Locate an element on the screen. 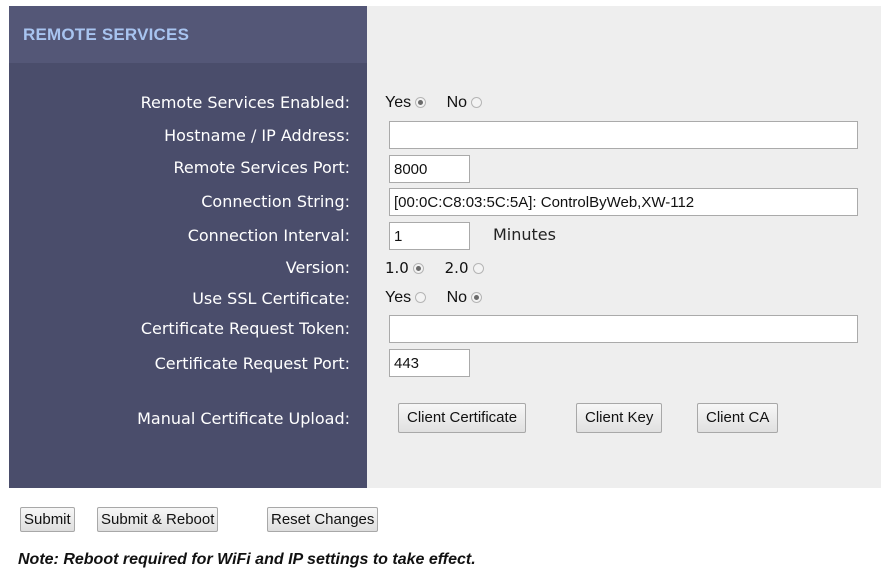  connection-string-input is located at coordinates (623, 202).